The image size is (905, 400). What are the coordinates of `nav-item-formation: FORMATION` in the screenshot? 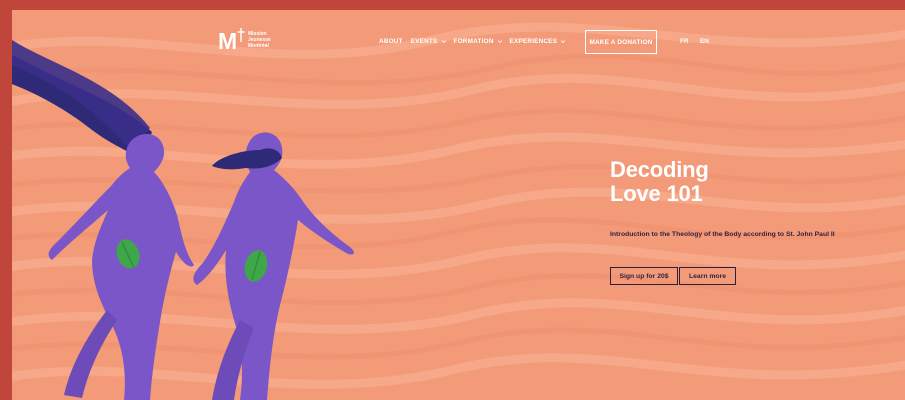 It's located at (478, 41).